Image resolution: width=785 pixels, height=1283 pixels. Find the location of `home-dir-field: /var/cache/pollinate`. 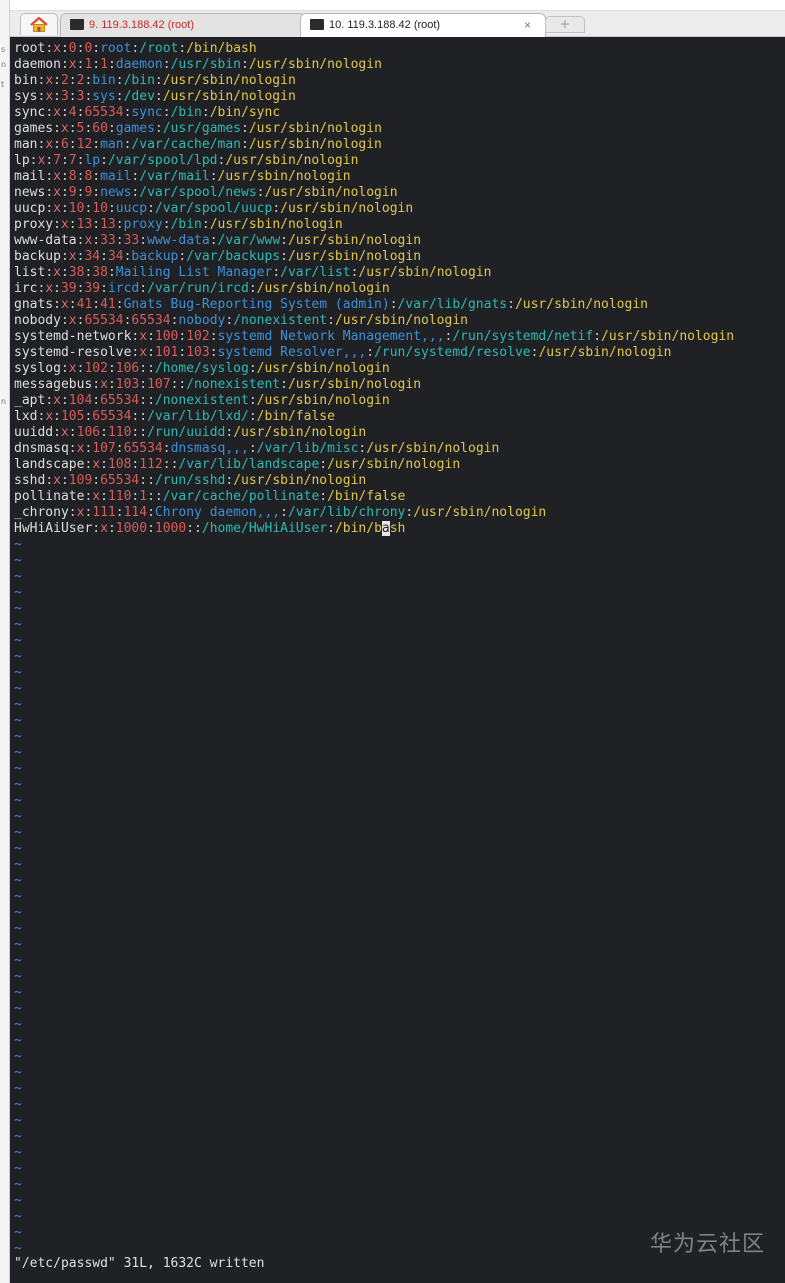

home-dir-field: /var/cache/pollinate is located at coordinates (241, 496).